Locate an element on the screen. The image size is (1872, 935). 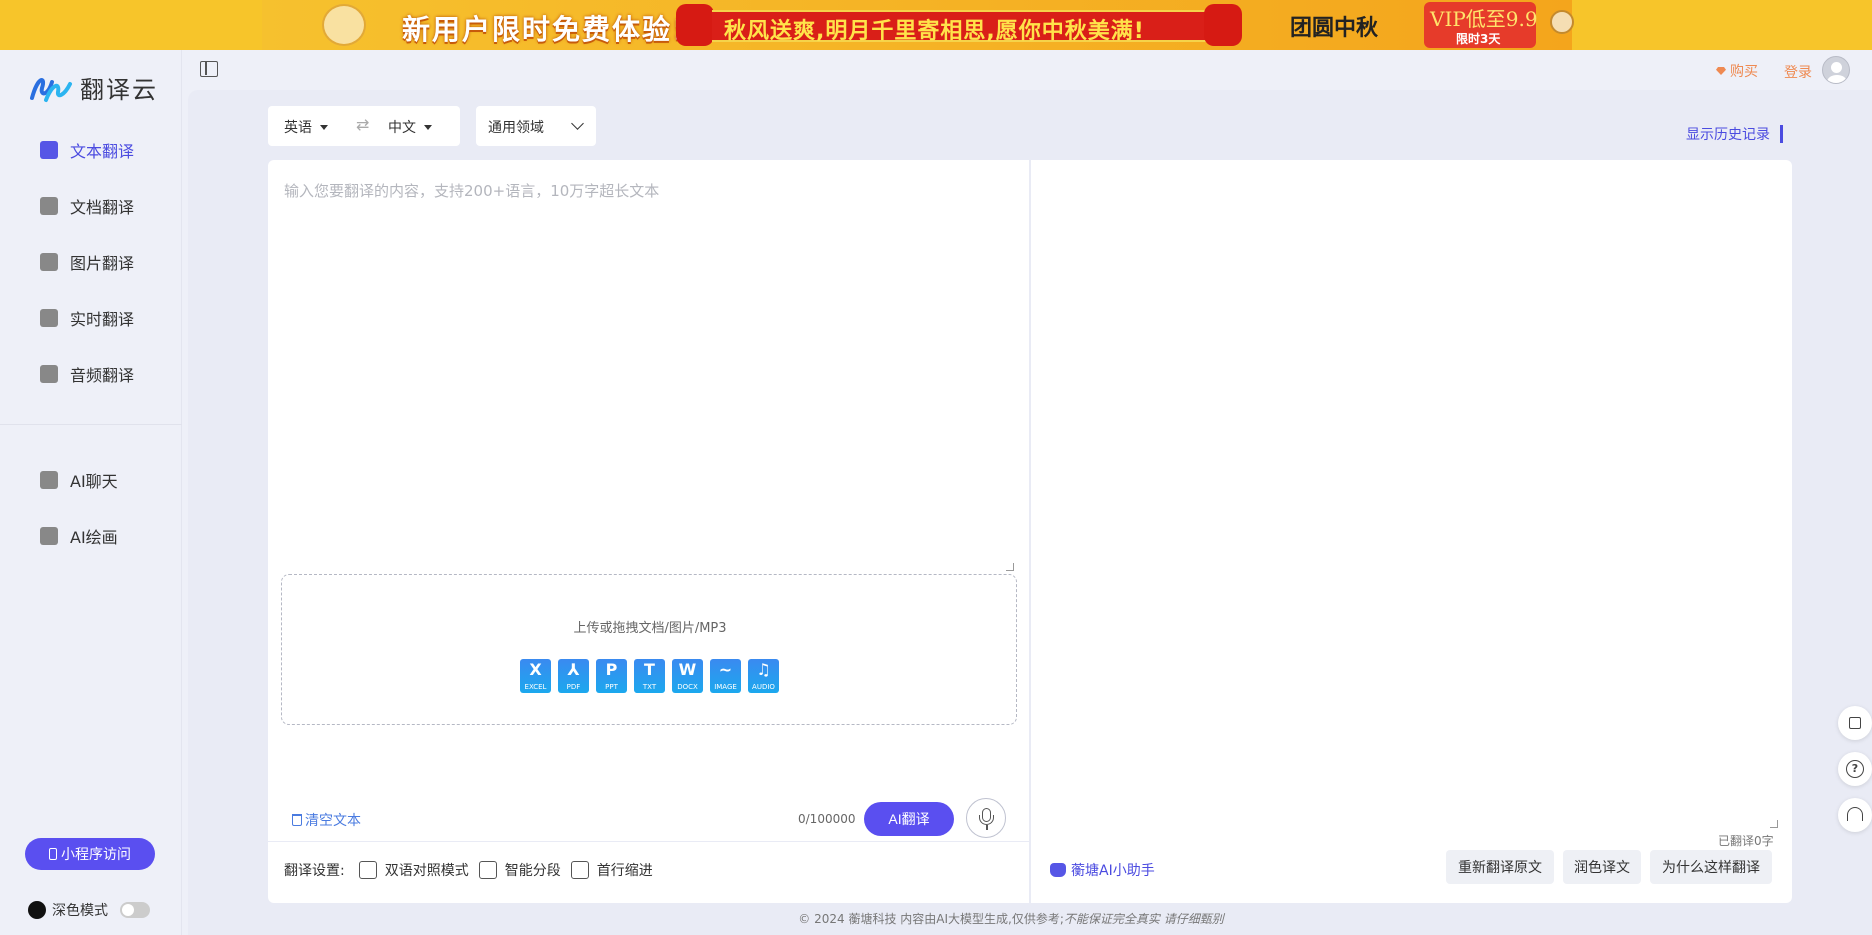
ai-paint-icon is located at coordinates (49, 536).